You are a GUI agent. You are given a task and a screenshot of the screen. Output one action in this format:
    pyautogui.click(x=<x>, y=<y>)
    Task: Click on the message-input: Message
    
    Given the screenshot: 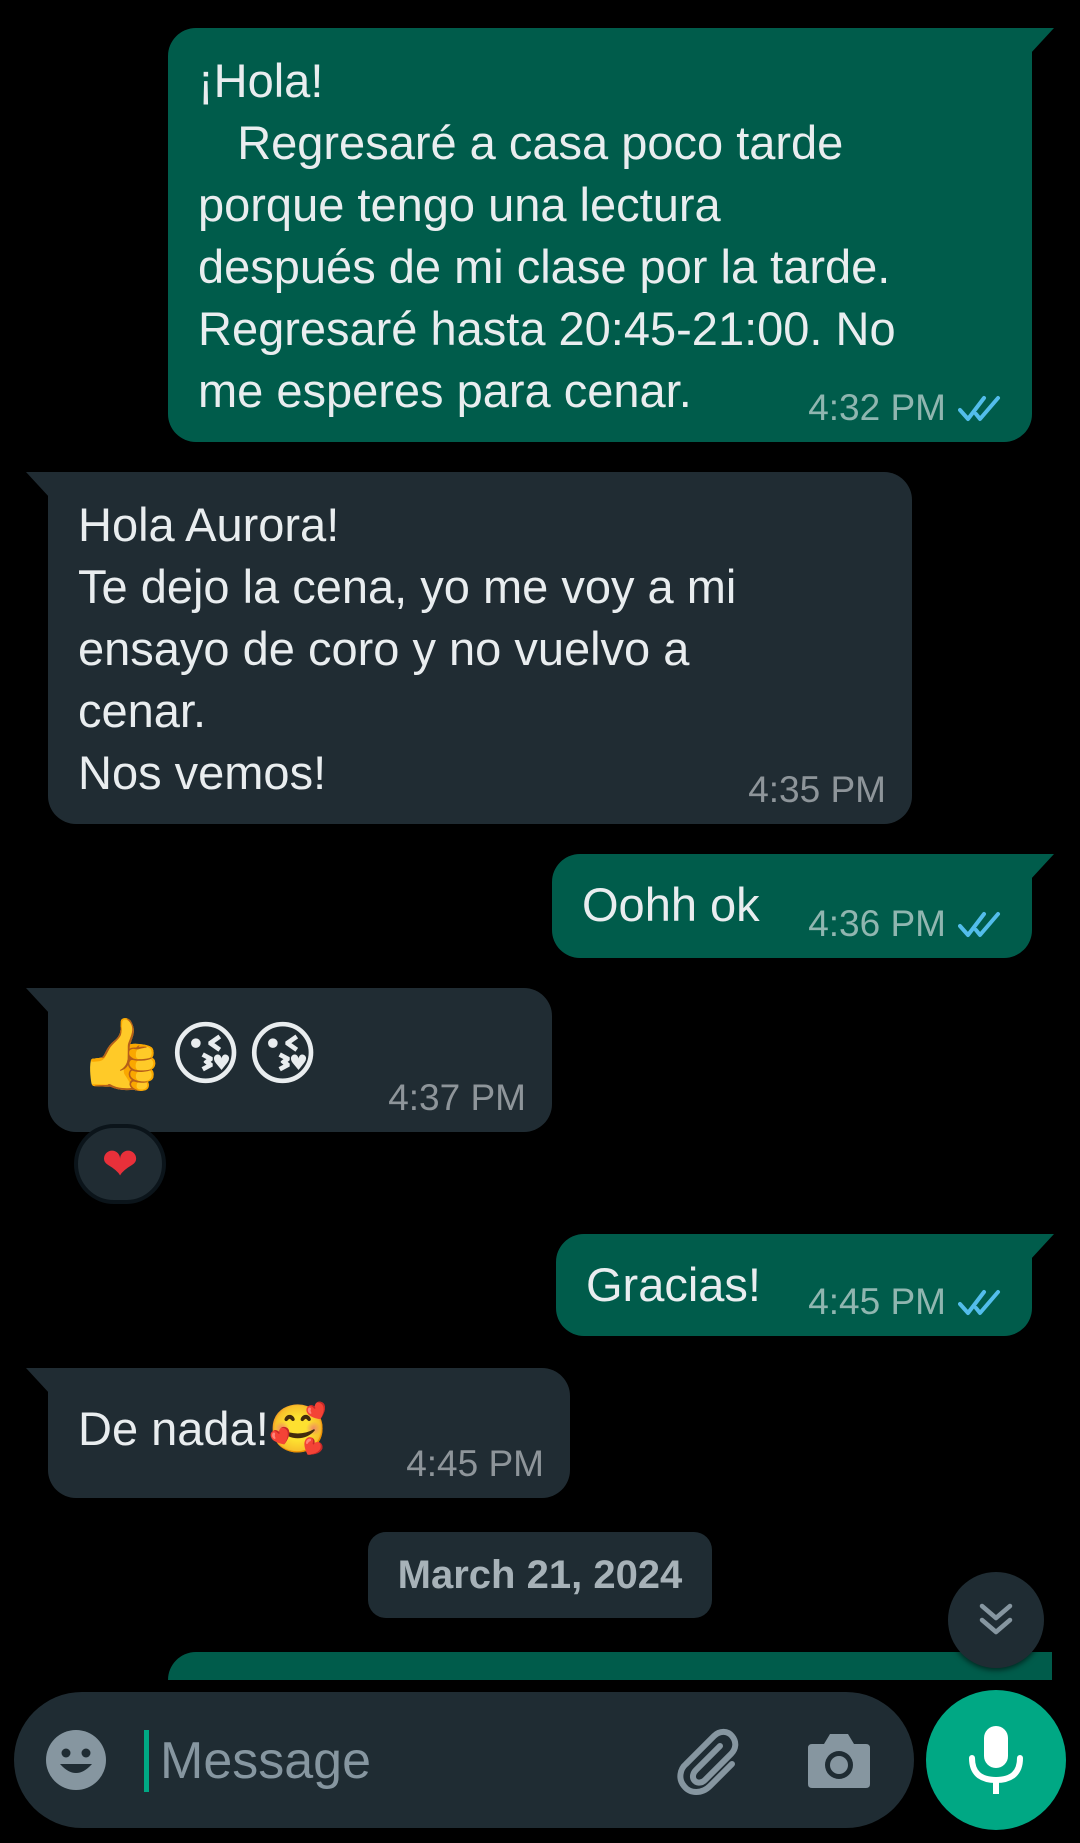 What is the action you would take?
    pyautogui.click(x=400, y=1761)
    